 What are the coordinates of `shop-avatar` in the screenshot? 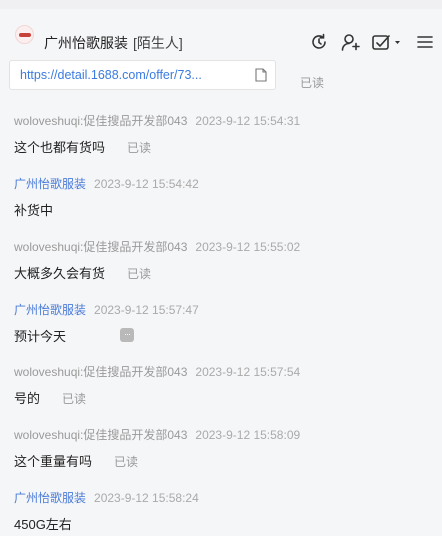 It's located at (24, 34).